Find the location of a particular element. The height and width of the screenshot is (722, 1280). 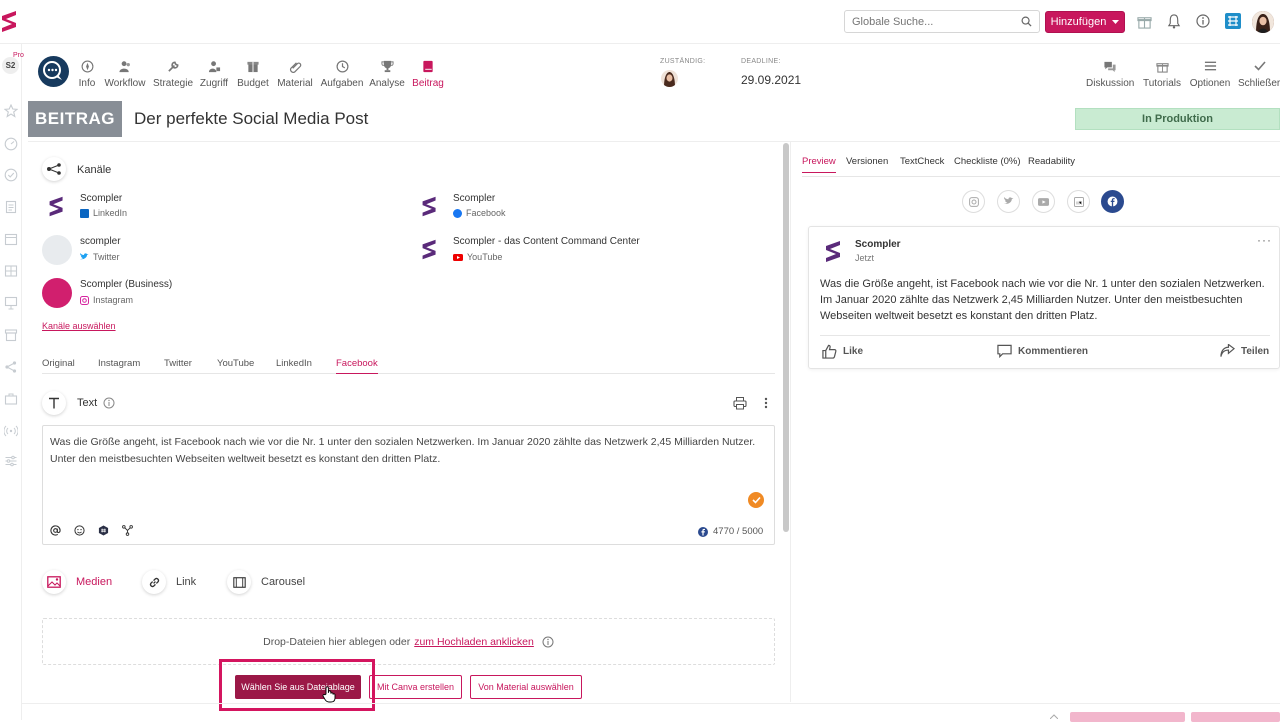

tab-versionen: Versionen is located at coordinates (867, 161).